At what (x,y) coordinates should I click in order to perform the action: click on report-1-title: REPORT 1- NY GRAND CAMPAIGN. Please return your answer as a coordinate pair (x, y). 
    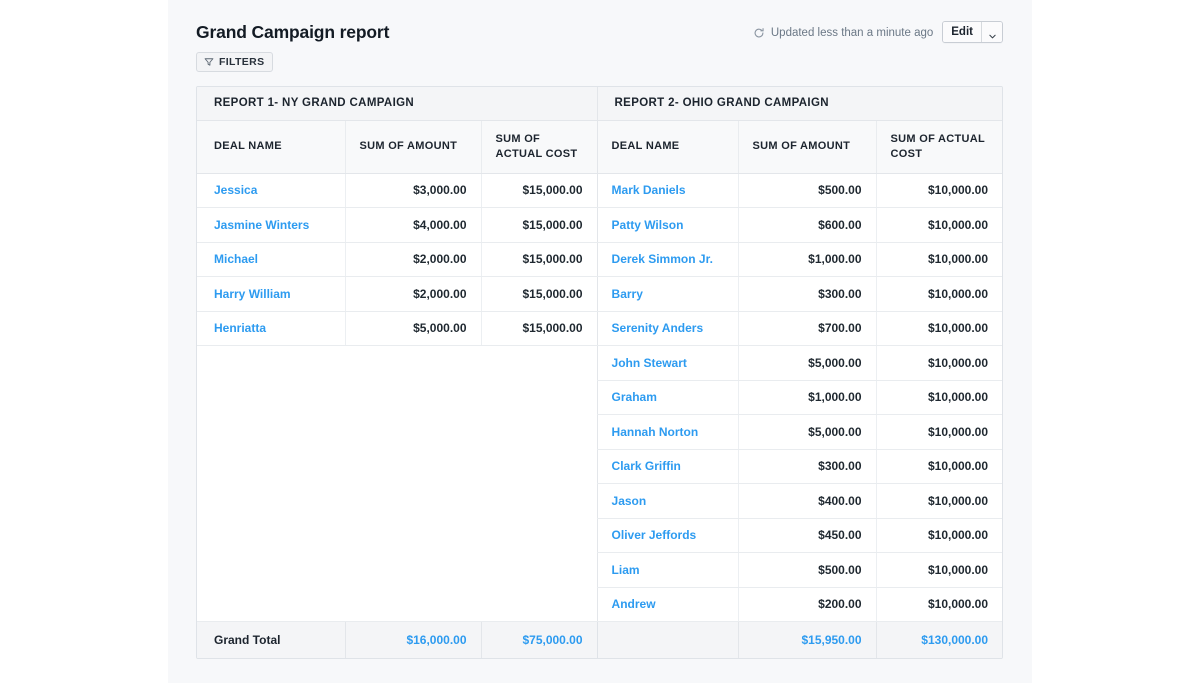
    Looking at the image, I should click on (397, 104).